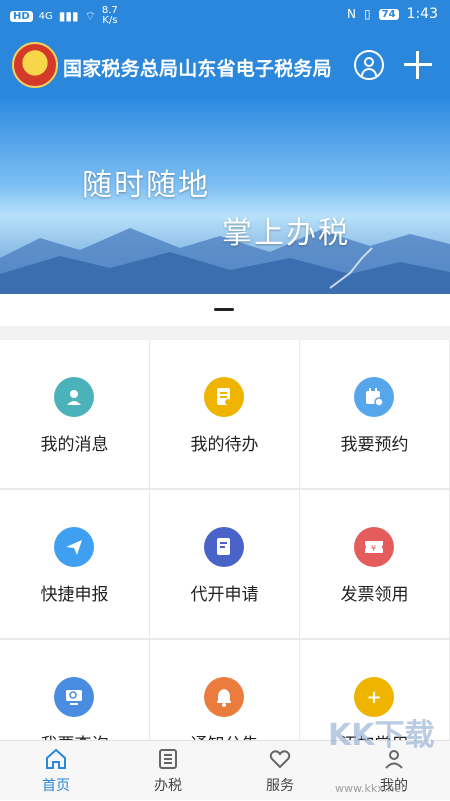  What do you see at coordinates (110, 20) in the screenshot?
I see `speed-unit: K/s` at bounding box center [110, 20].